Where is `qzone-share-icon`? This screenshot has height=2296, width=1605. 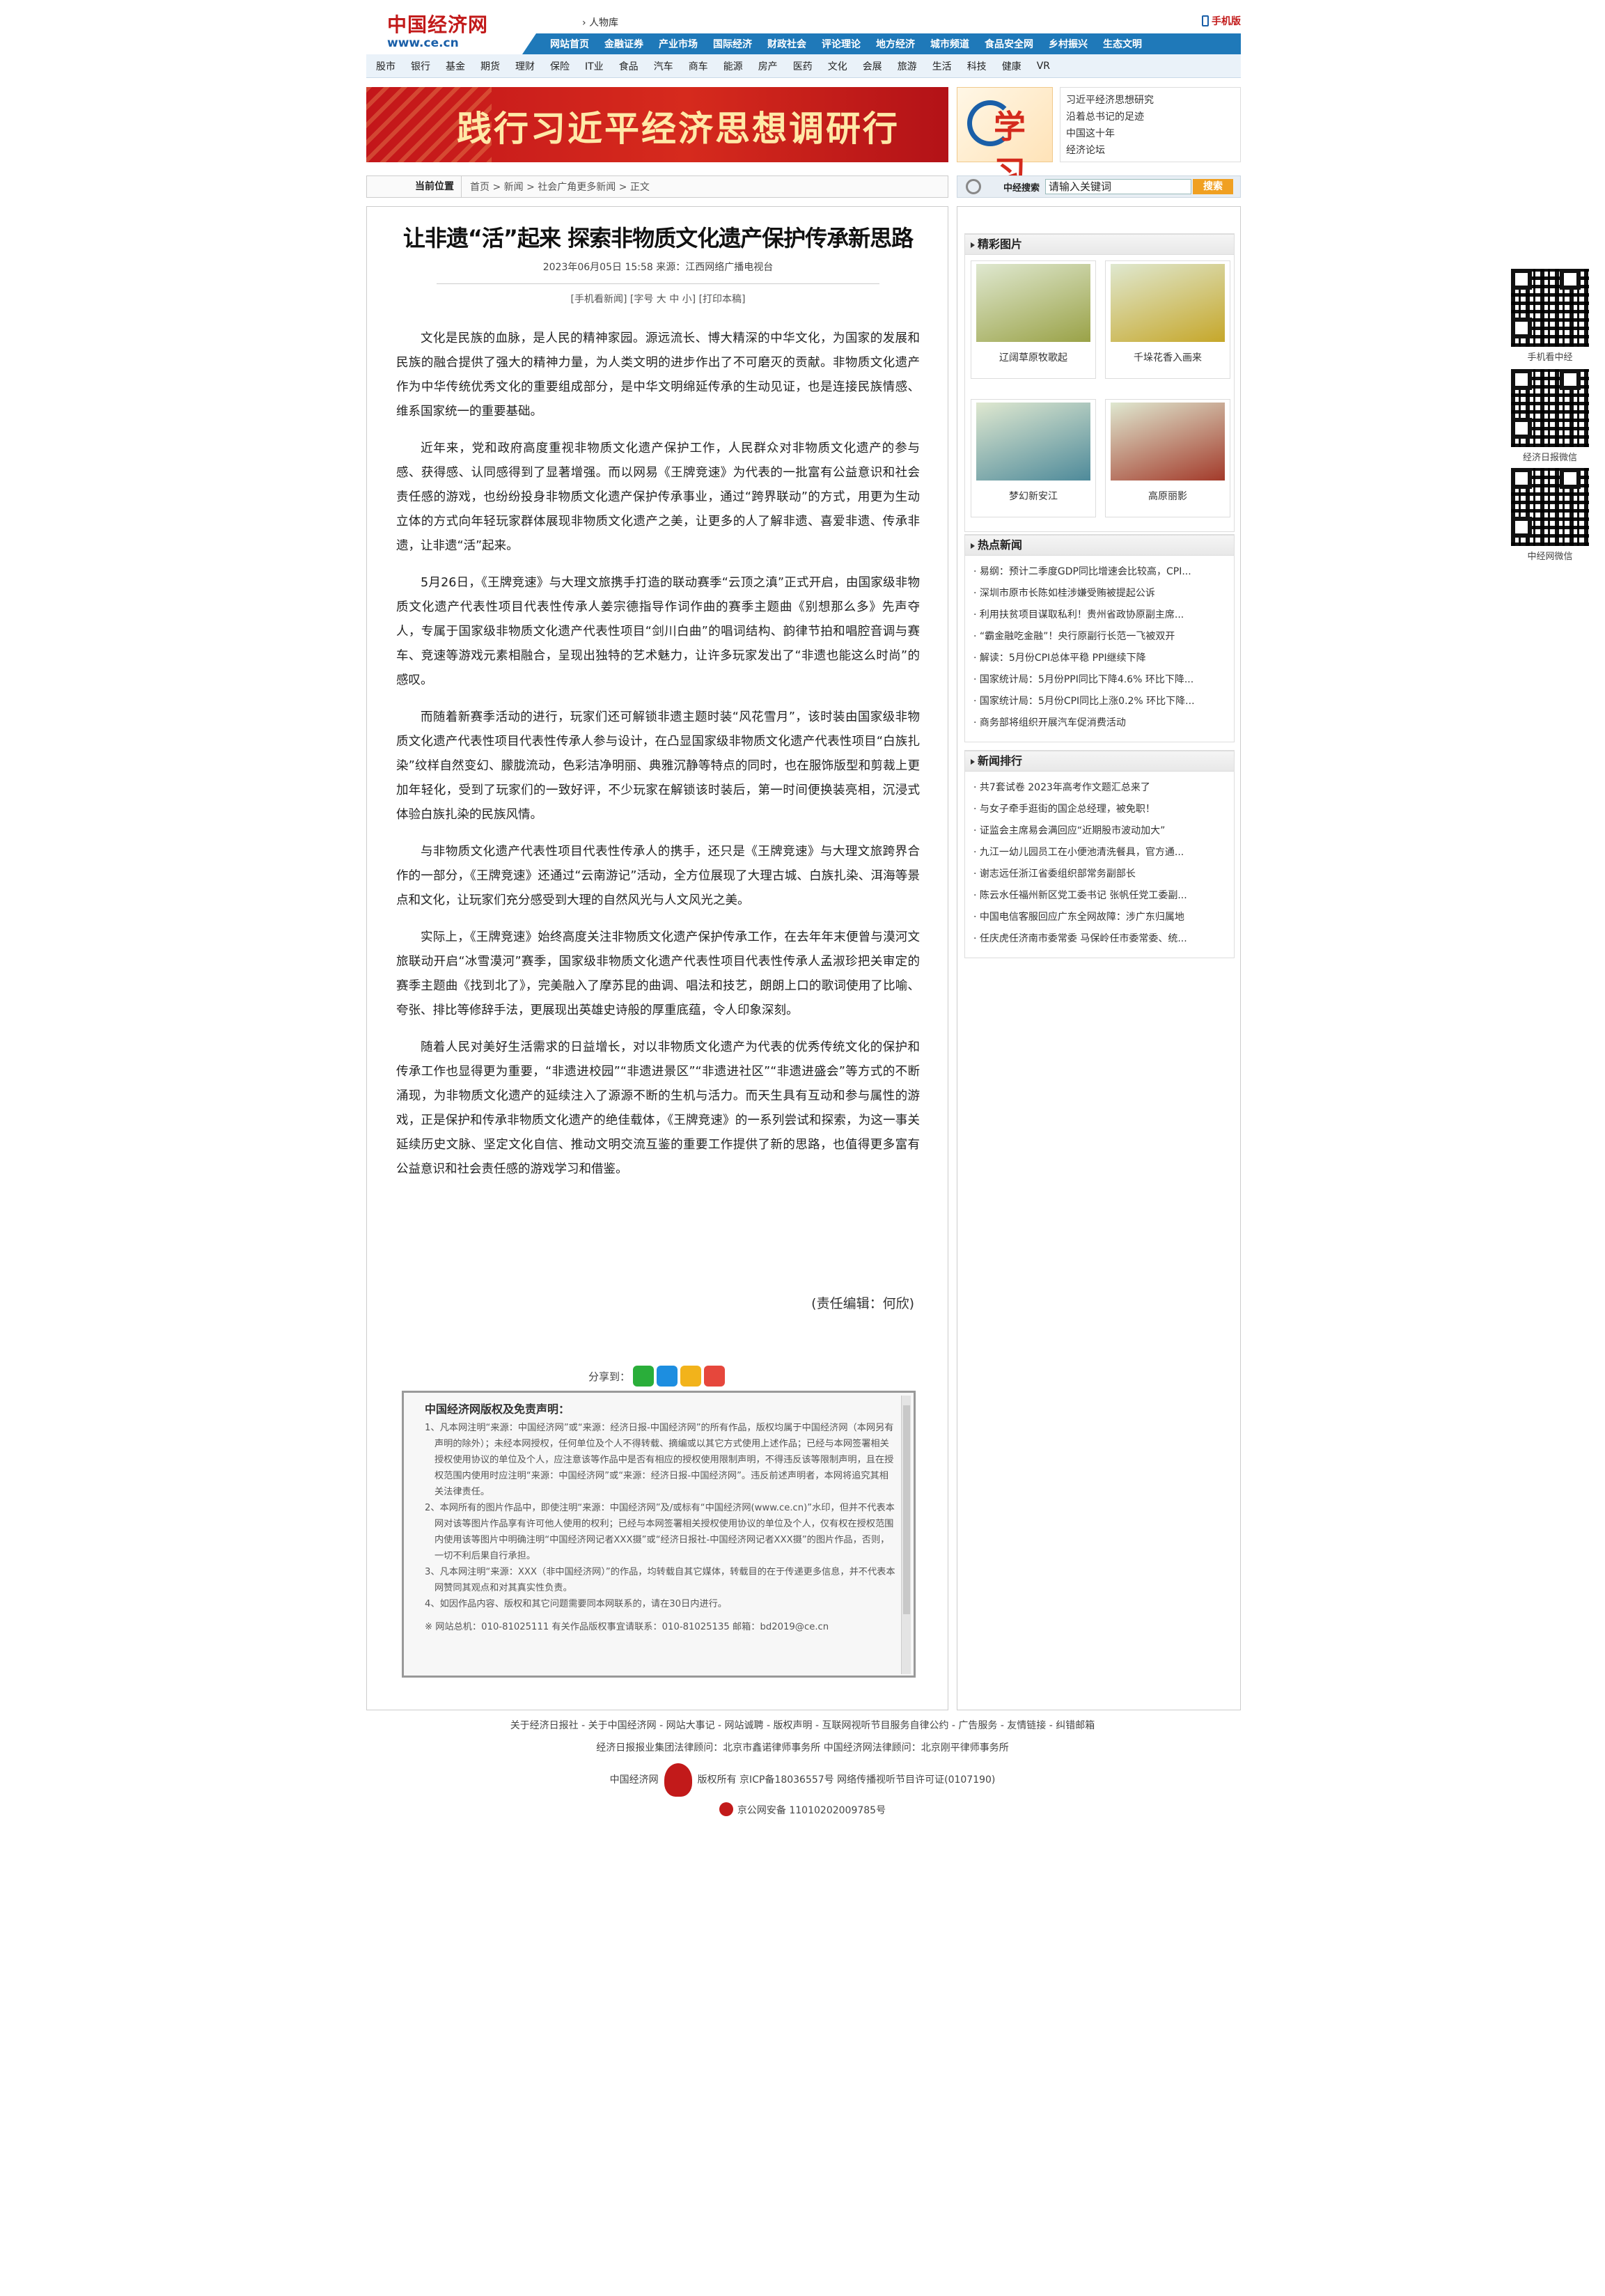 qzone-share-icon is located at coordinates (691, 1376).